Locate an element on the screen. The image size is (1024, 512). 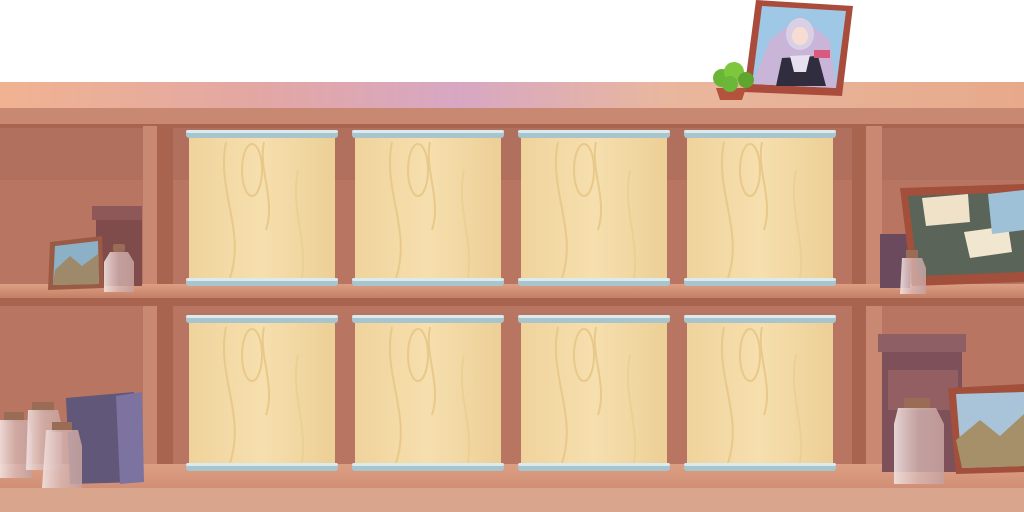
storage-slot-r2-c2 is located at coordinates (428, 393).